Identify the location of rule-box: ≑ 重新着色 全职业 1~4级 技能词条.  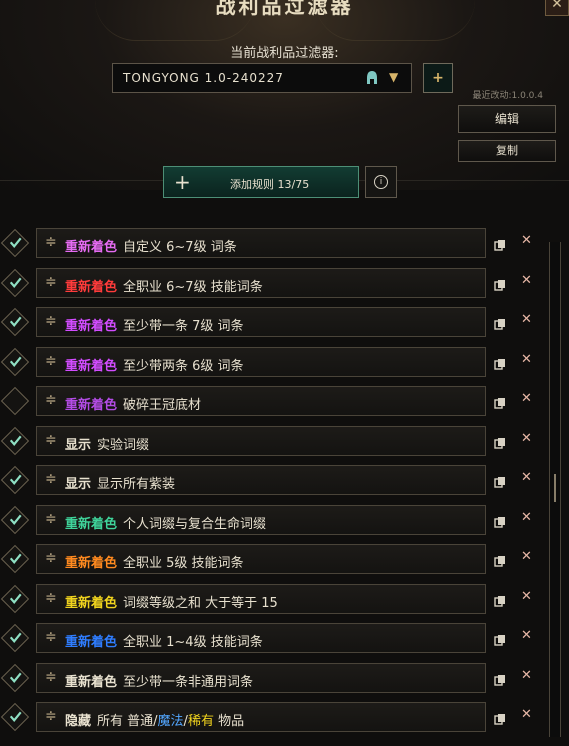
(261, 638).